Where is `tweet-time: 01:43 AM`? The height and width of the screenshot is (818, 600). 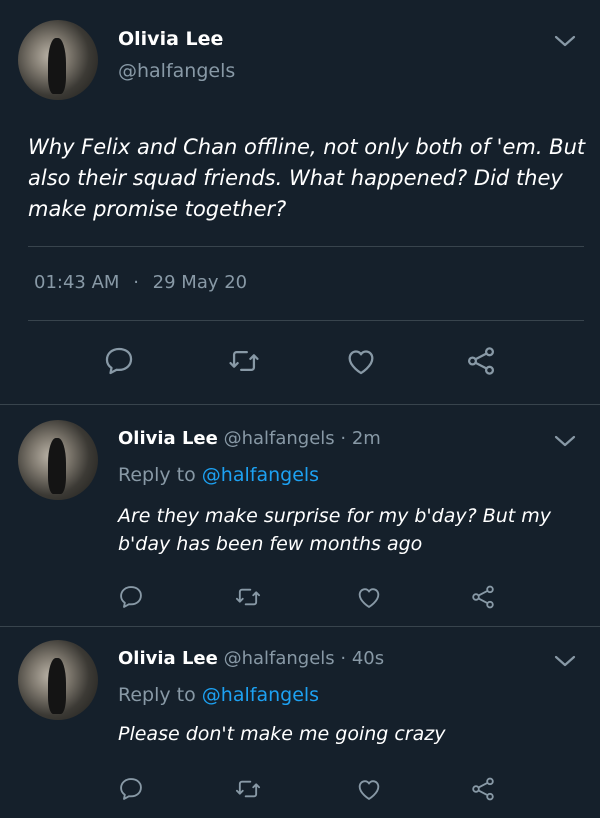
tweet-time: 01:43 AM is located at coordinates (77, 282).